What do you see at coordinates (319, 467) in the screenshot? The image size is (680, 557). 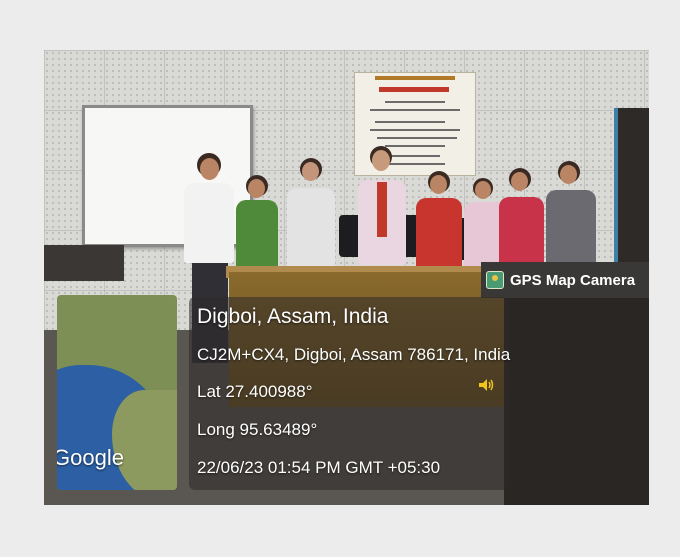 I see `datetime: 22/06/23 01:54 PM GMT +05:30` at bounding box center [319, 467].